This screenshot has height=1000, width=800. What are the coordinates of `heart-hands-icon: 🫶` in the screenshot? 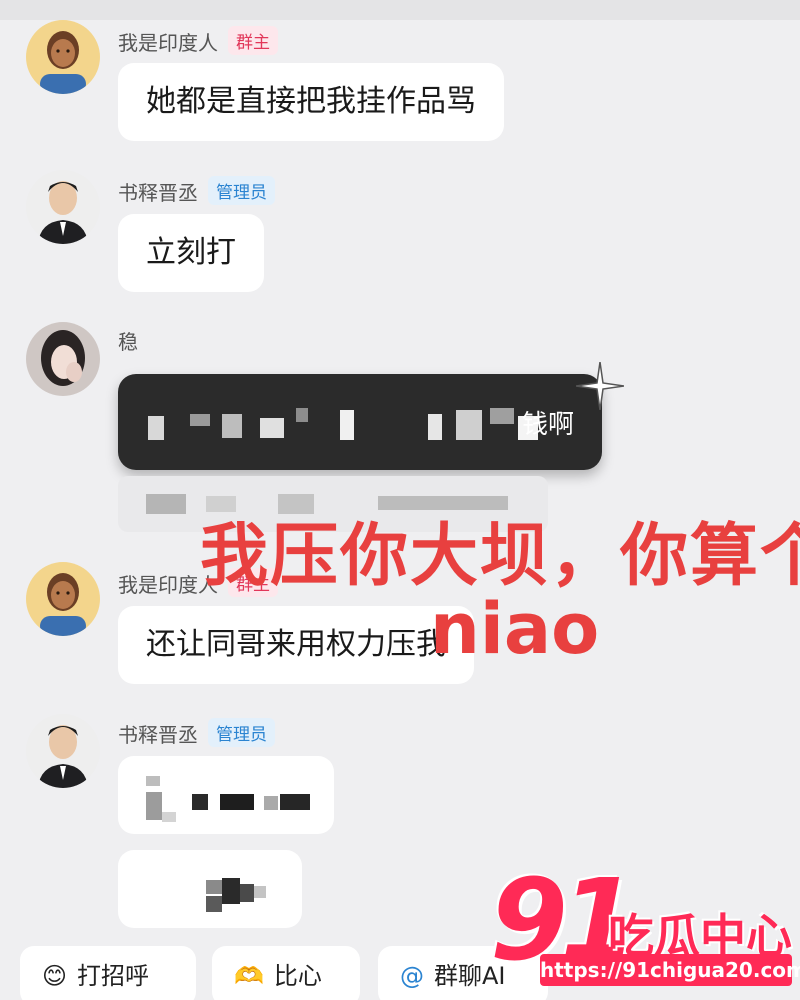 It's located at (249, 976).